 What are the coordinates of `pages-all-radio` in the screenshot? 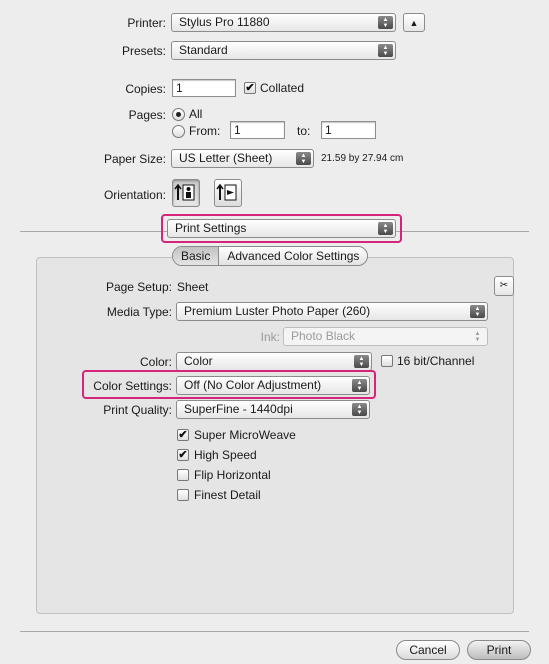 It's located at (178, 114).